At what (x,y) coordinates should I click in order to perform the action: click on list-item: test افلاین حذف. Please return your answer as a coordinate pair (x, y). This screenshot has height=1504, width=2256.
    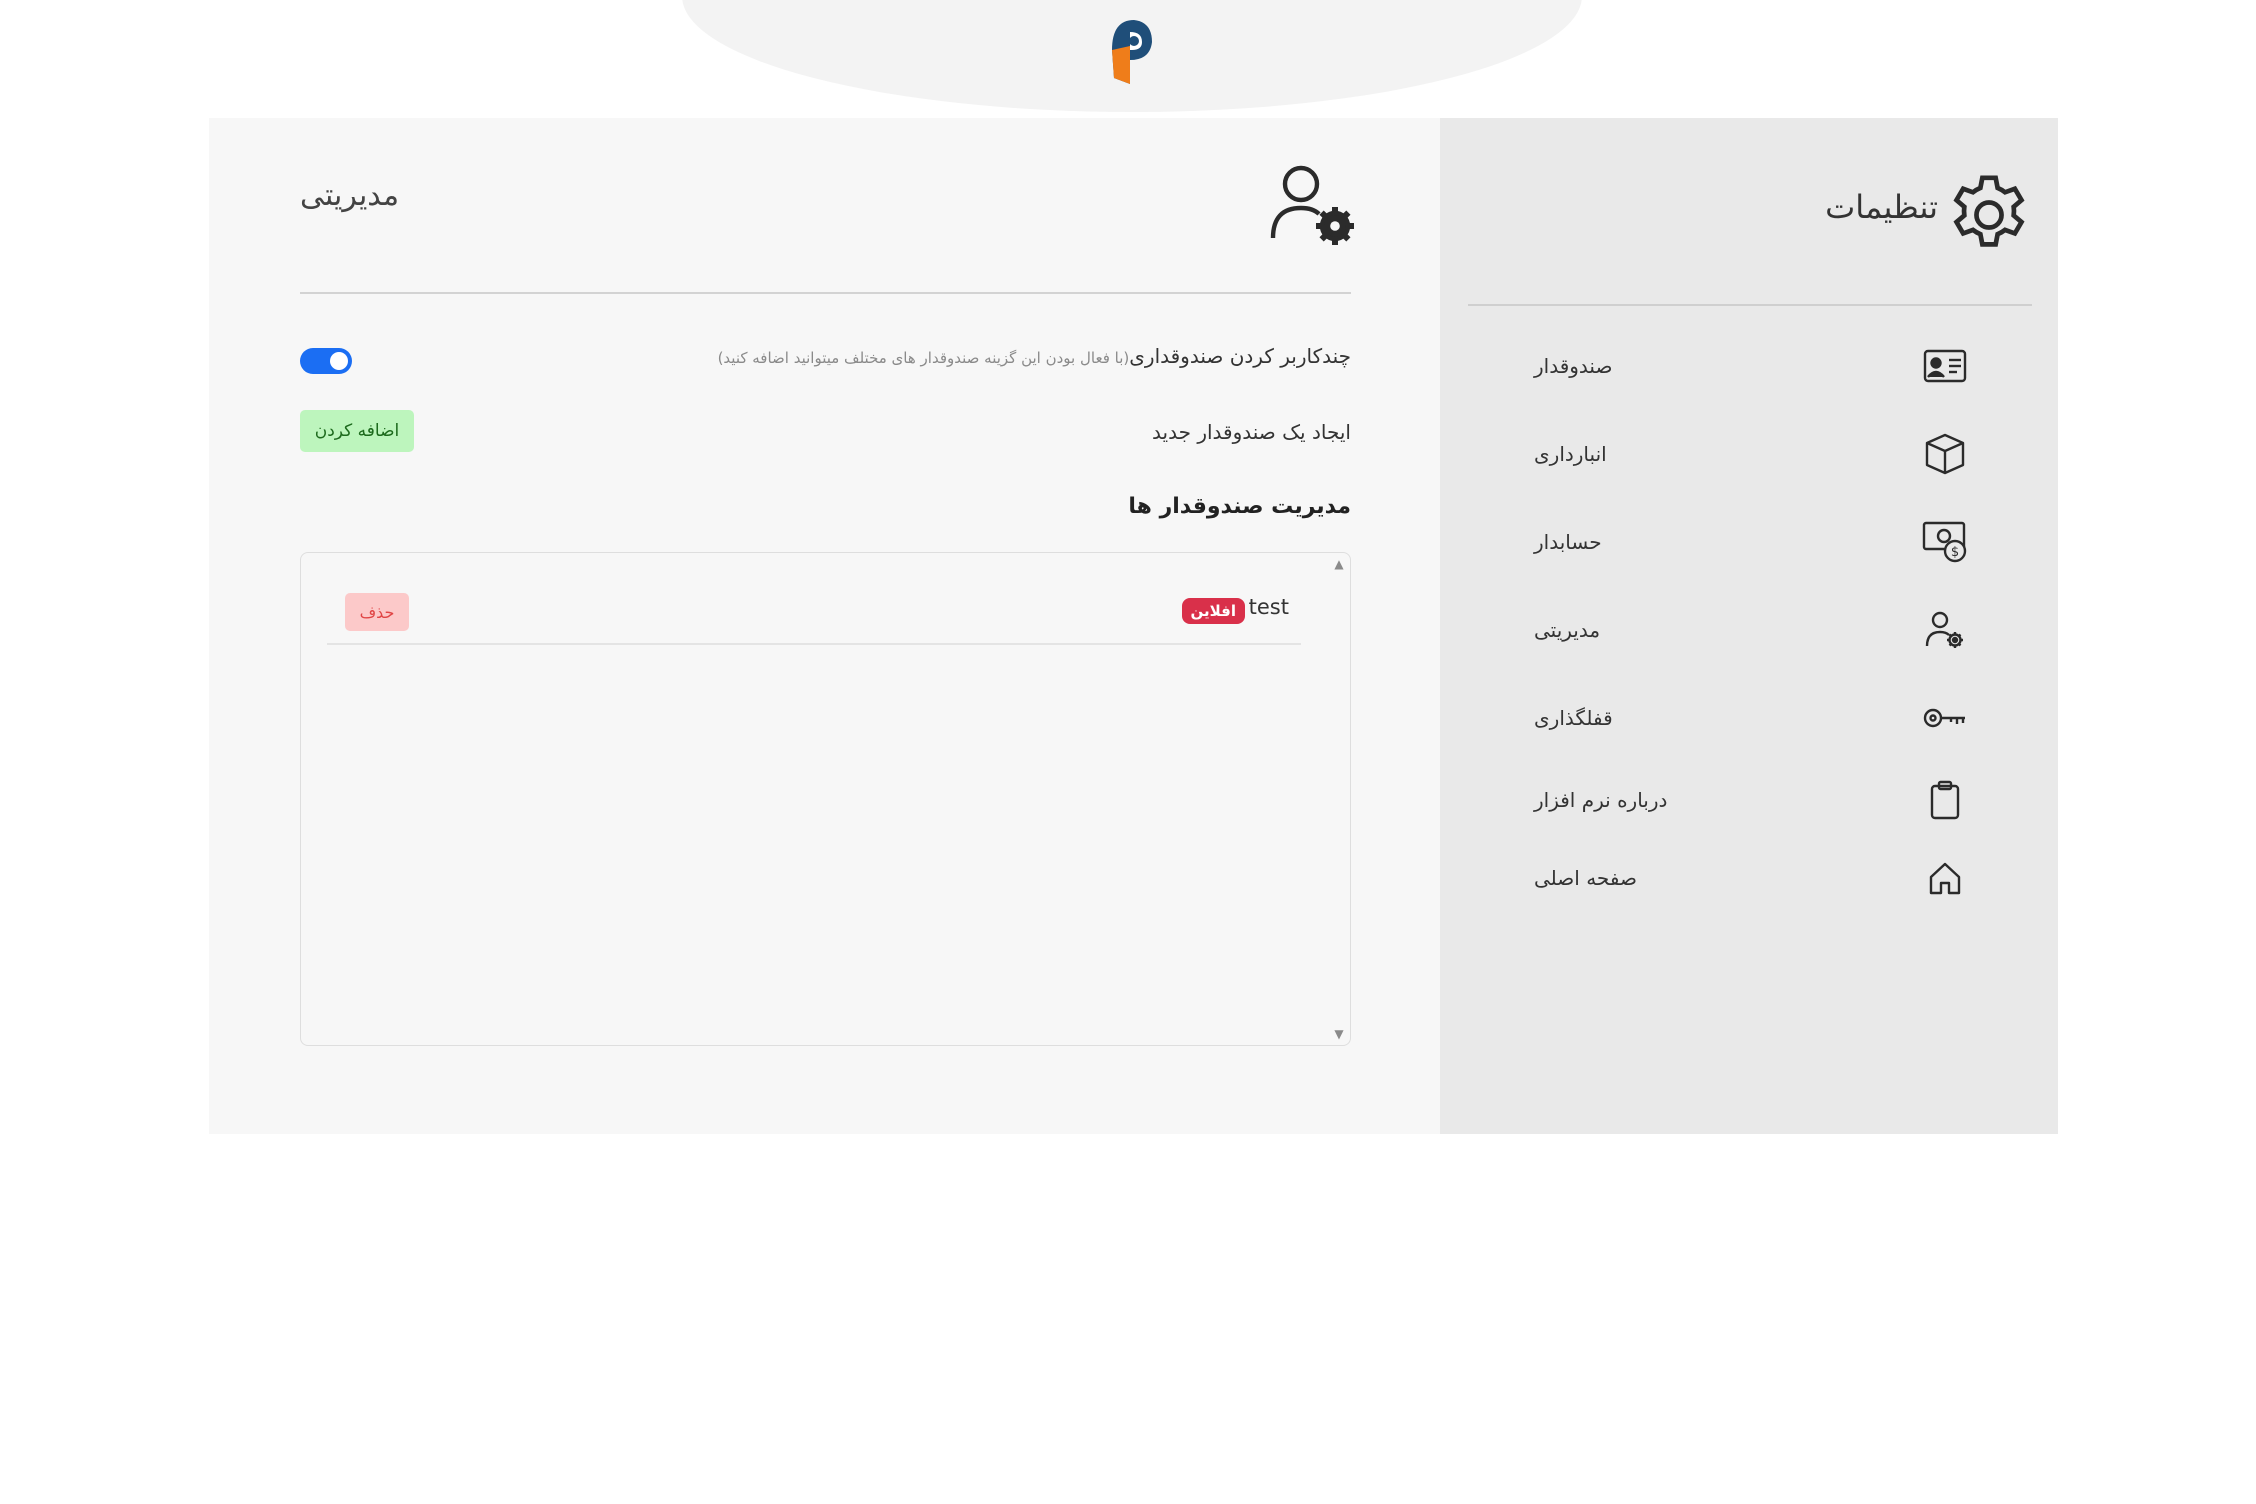
    Looking at the image, I should click on (814, 611).